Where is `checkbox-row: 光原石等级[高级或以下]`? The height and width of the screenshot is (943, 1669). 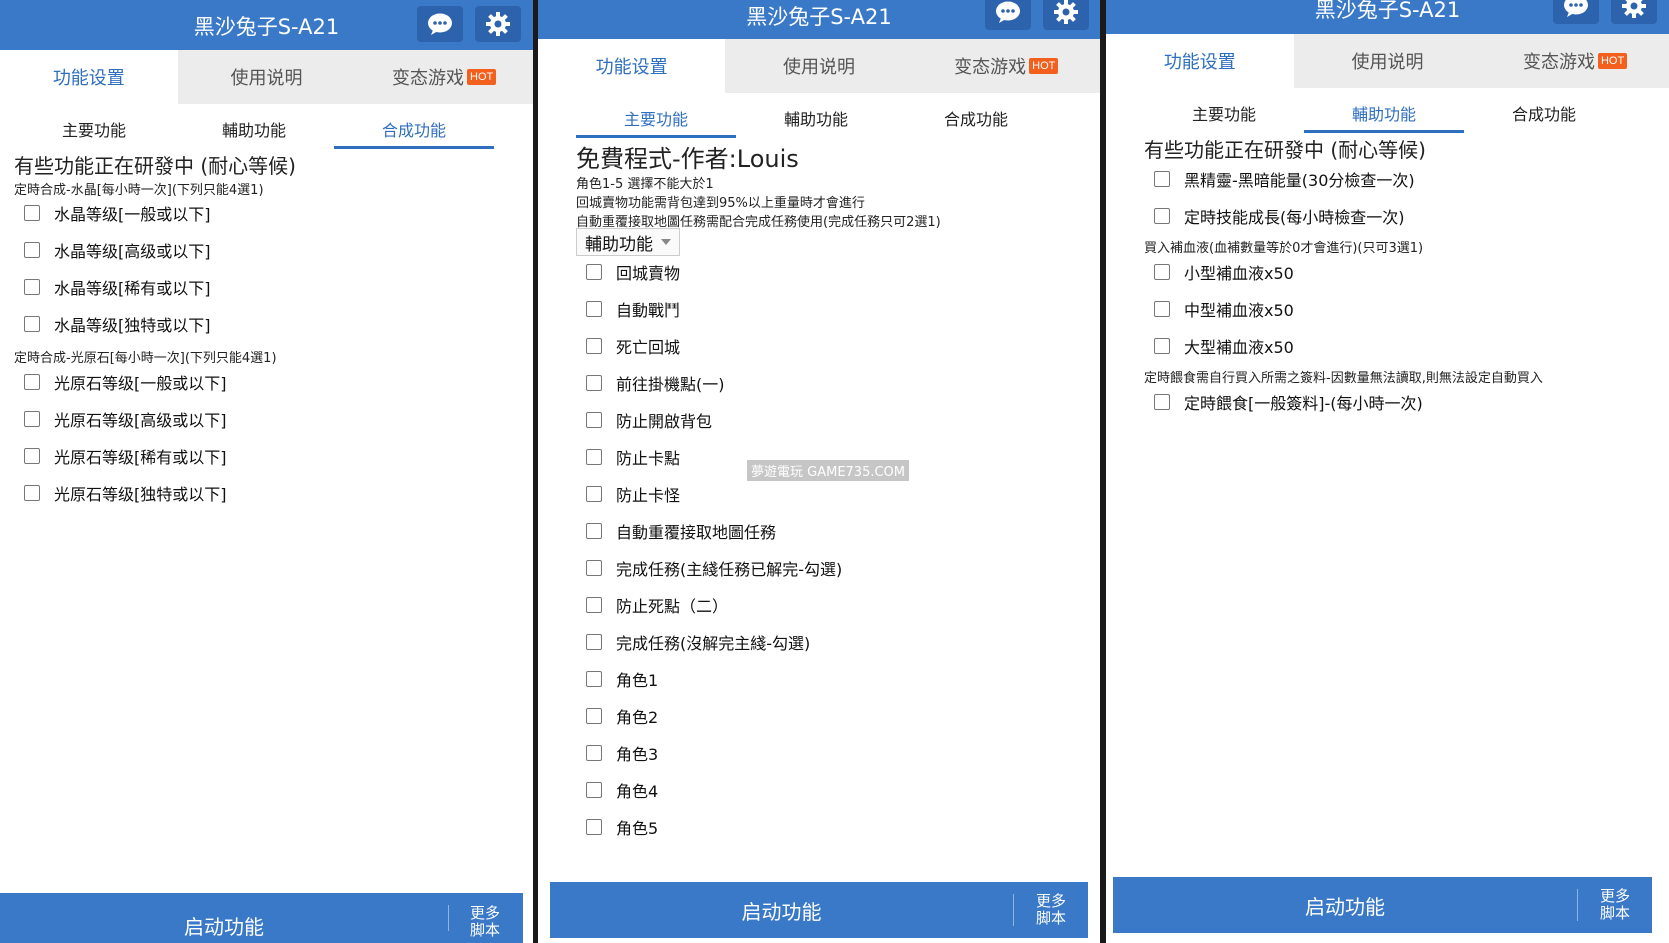 checkbox-row: 光原石等级[高级或以下] is located at coordinates (125, 419).